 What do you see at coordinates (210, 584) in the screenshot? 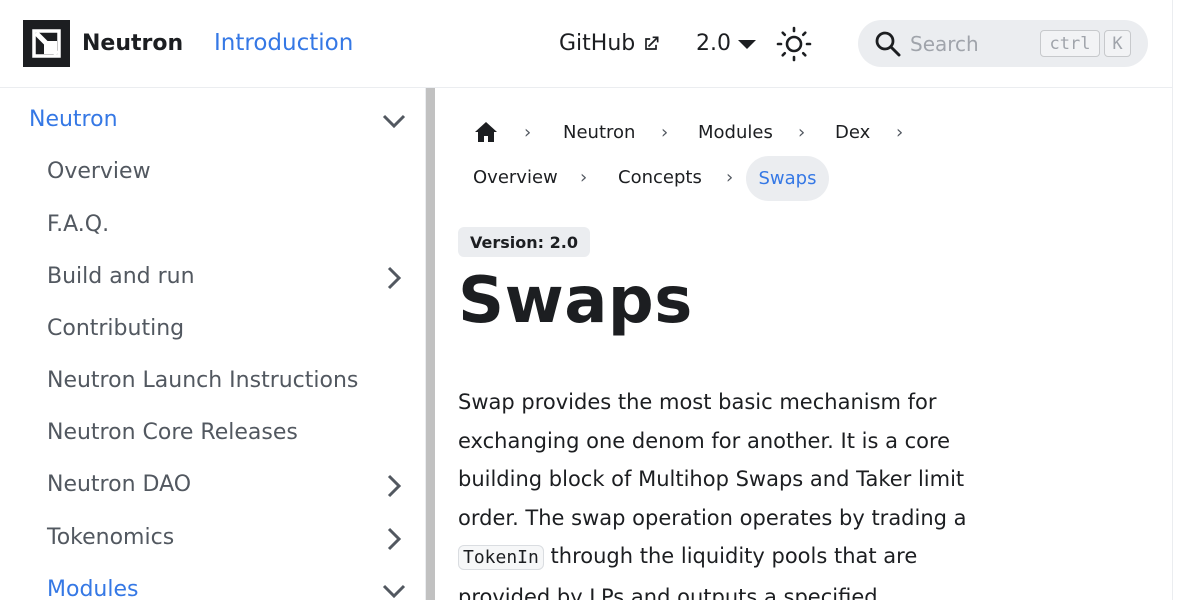
I see `sidebar-item-modules: Modules` at bounding box center [210, 584].